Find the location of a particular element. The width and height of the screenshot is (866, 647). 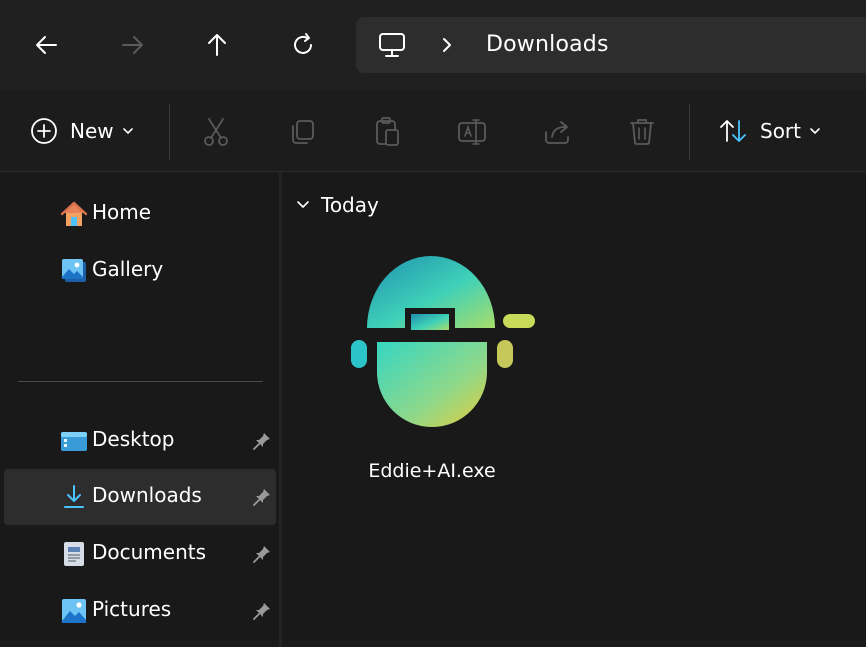

eddie-ai-app-icon is located at coordinates (443, 341).